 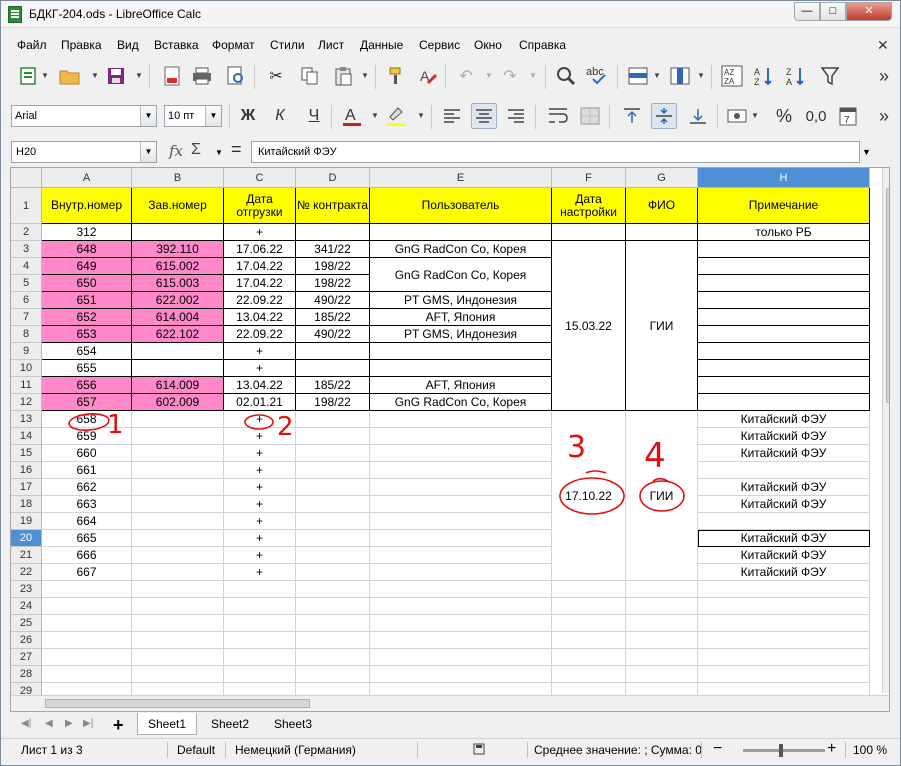 I want to click on menu-view: Вид, so click(x=128, y=45).